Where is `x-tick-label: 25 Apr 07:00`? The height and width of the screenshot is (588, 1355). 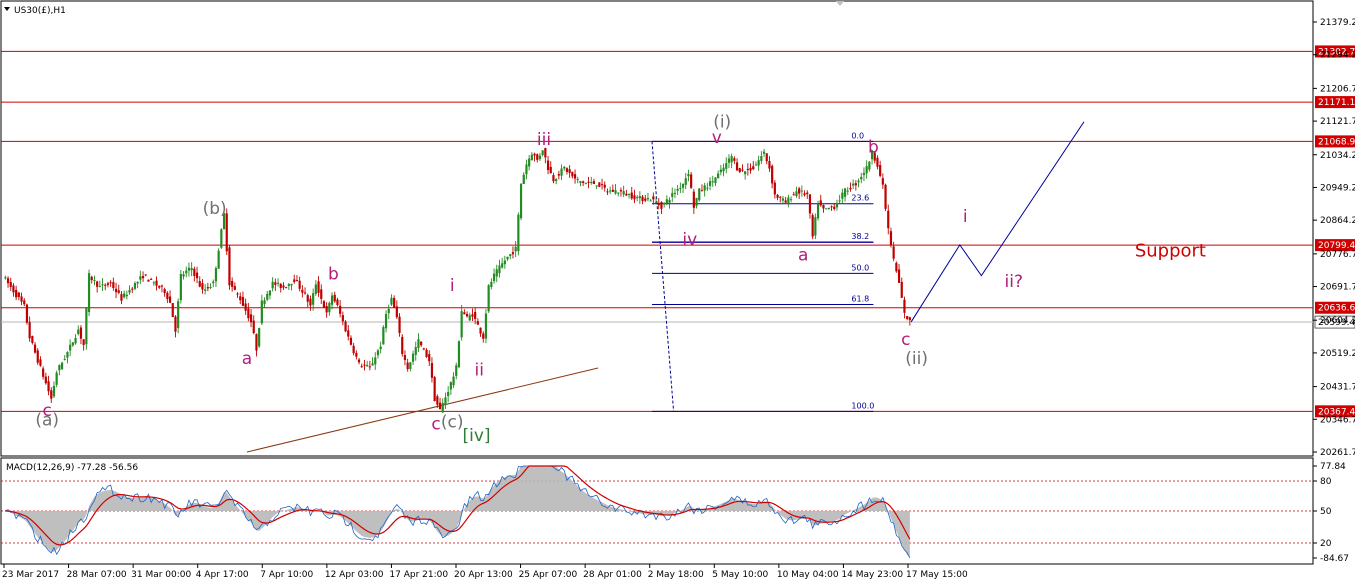
x-tick-label: 25 Apr 07:00 is located at coordinates (548, 575).